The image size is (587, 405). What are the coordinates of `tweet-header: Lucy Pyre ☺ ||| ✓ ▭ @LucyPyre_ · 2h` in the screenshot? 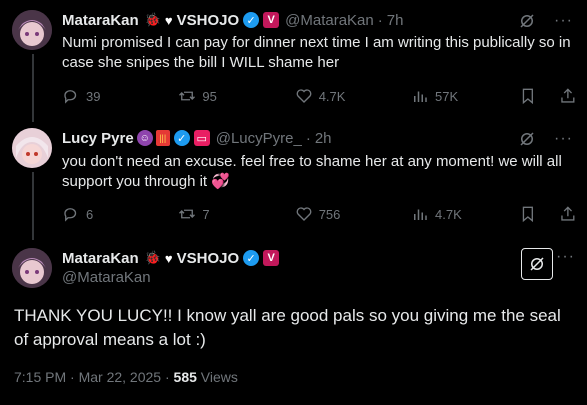 It's located at (197, 138).